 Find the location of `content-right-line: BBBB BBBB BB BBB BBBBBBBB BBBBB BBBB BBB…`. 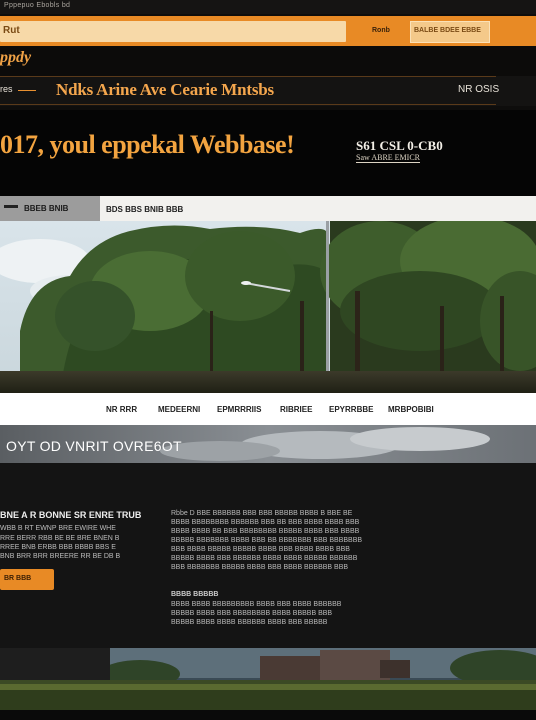

content-right-line: BBBB BBBB BB BBB BBBBBBBB BBBBB BBBB BBB… is located at coordinates (265, 531).